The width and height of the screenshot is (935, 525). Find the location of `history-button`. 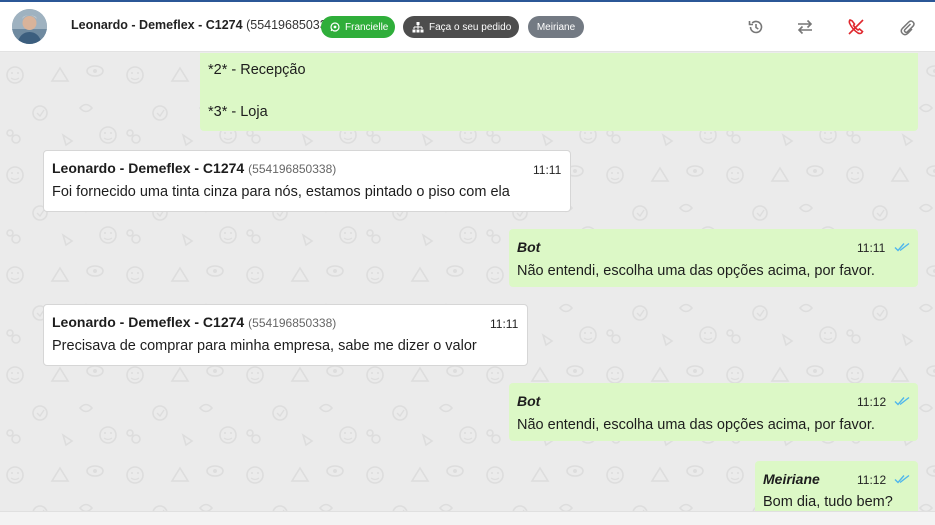

history-button is located at coordinates (756, 27).